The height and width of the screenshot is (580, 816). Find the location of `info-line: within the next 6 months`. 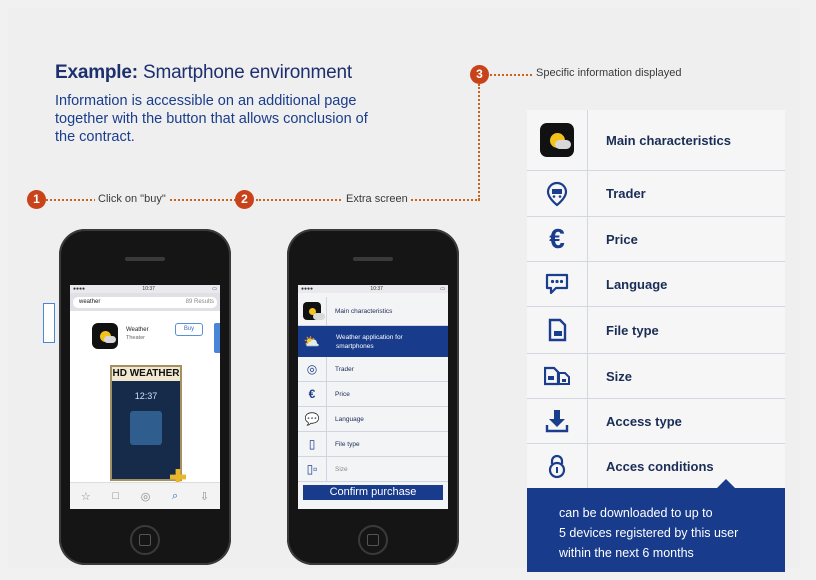

info-line: within the next 6 months is located at coordinates (626, 553).